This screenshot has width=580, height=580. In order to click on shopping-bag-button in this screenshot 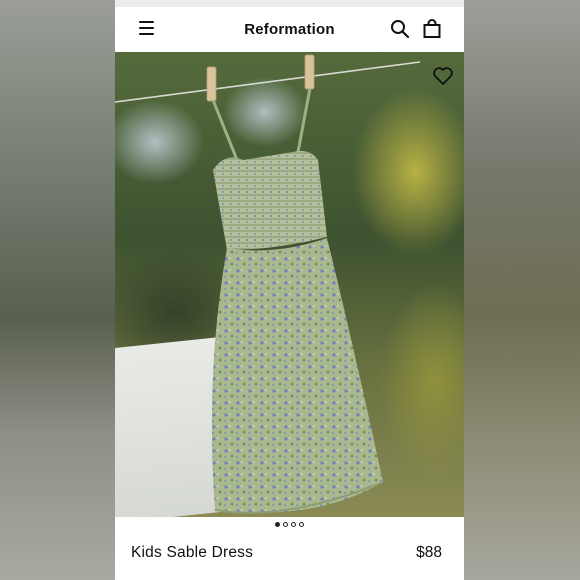, I will do `click(432, 29)`.